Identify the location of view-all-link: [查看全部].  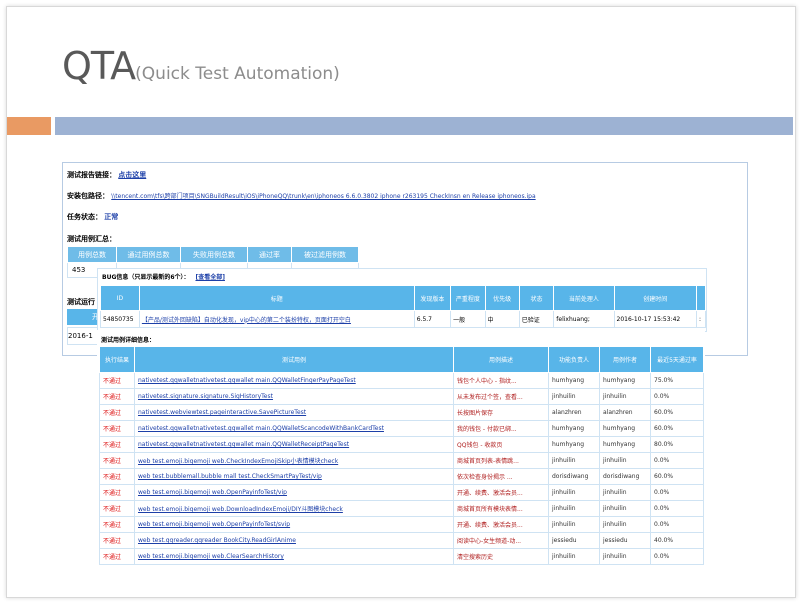
(210, 277).